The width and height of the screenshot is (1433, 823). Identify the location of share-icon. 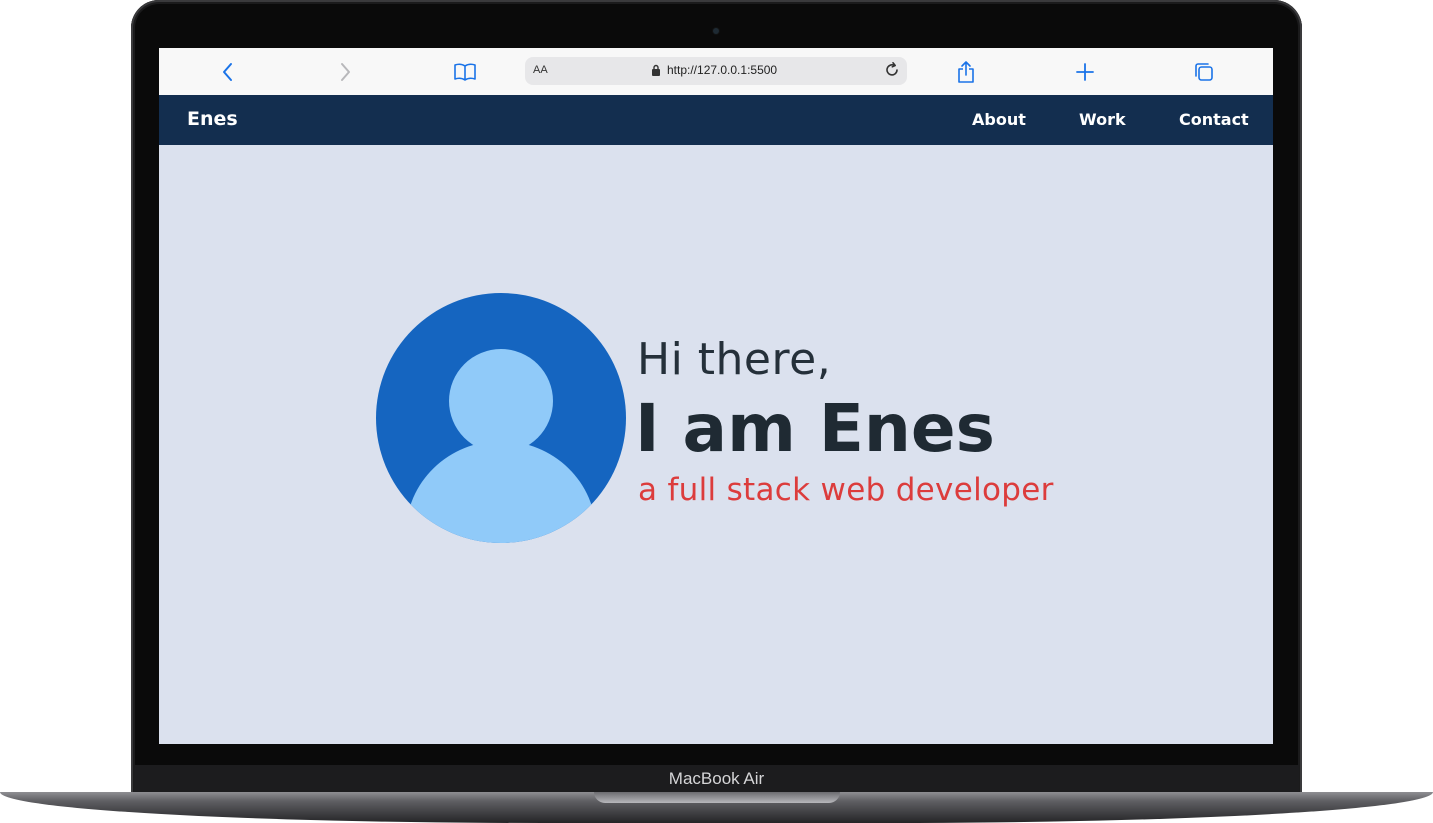
(966, 72).